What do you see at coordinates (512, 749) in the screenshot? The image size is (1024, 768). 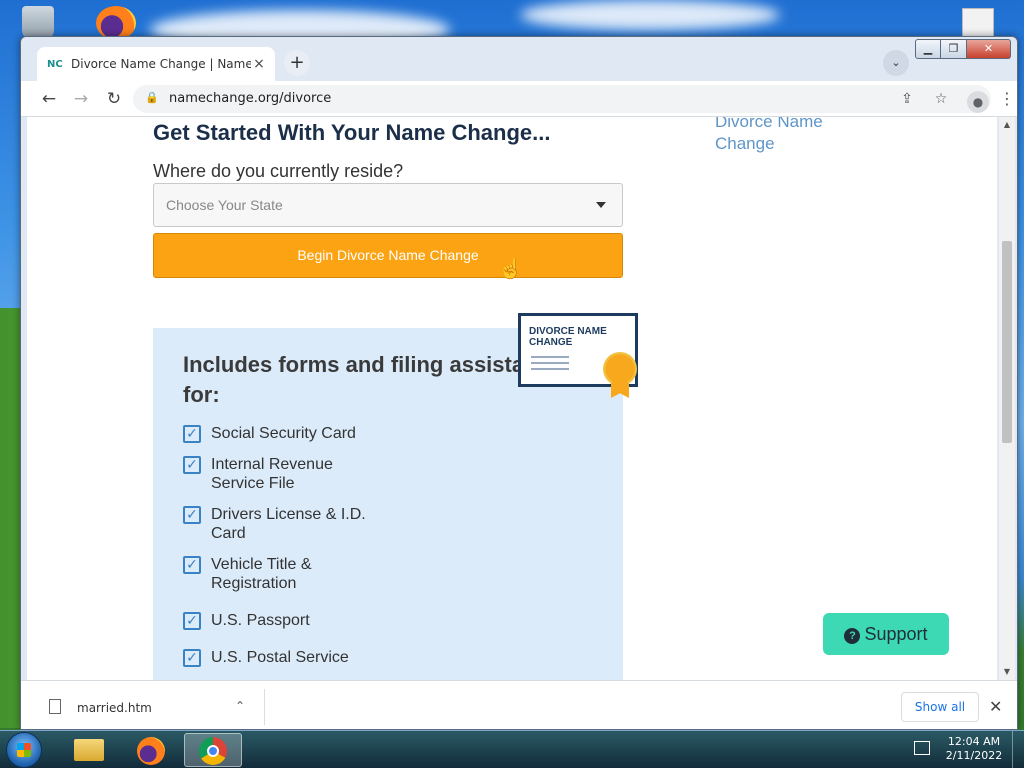 I see `taskbar: 12:04 AM 2/11/2022` at bounding box center [512, 749].